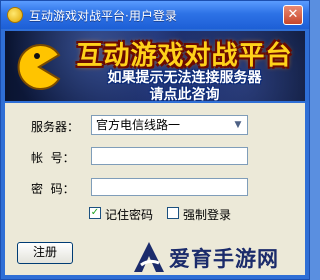  Describe the element at coordinates (169, 156) in the screenshot. I see `account-input` at that location.